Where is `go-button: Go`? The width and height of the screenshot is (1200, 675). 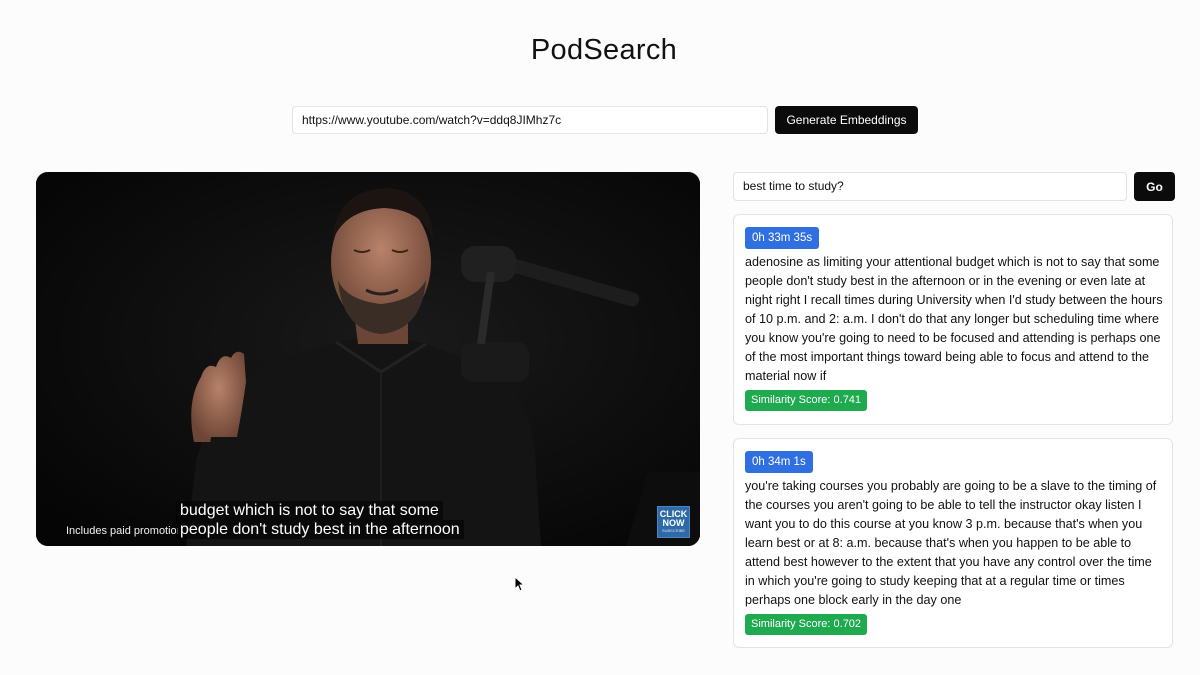
go-button: Go is located at coordinates (1154, 186).